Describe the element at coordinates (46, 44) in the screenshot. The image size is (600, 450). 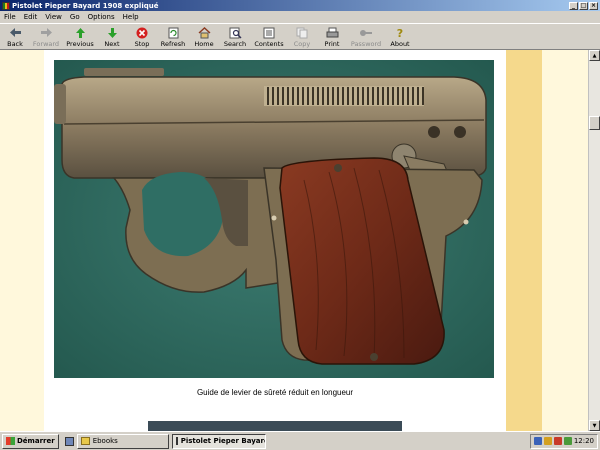
I see `forward-label: Forward` at that location.